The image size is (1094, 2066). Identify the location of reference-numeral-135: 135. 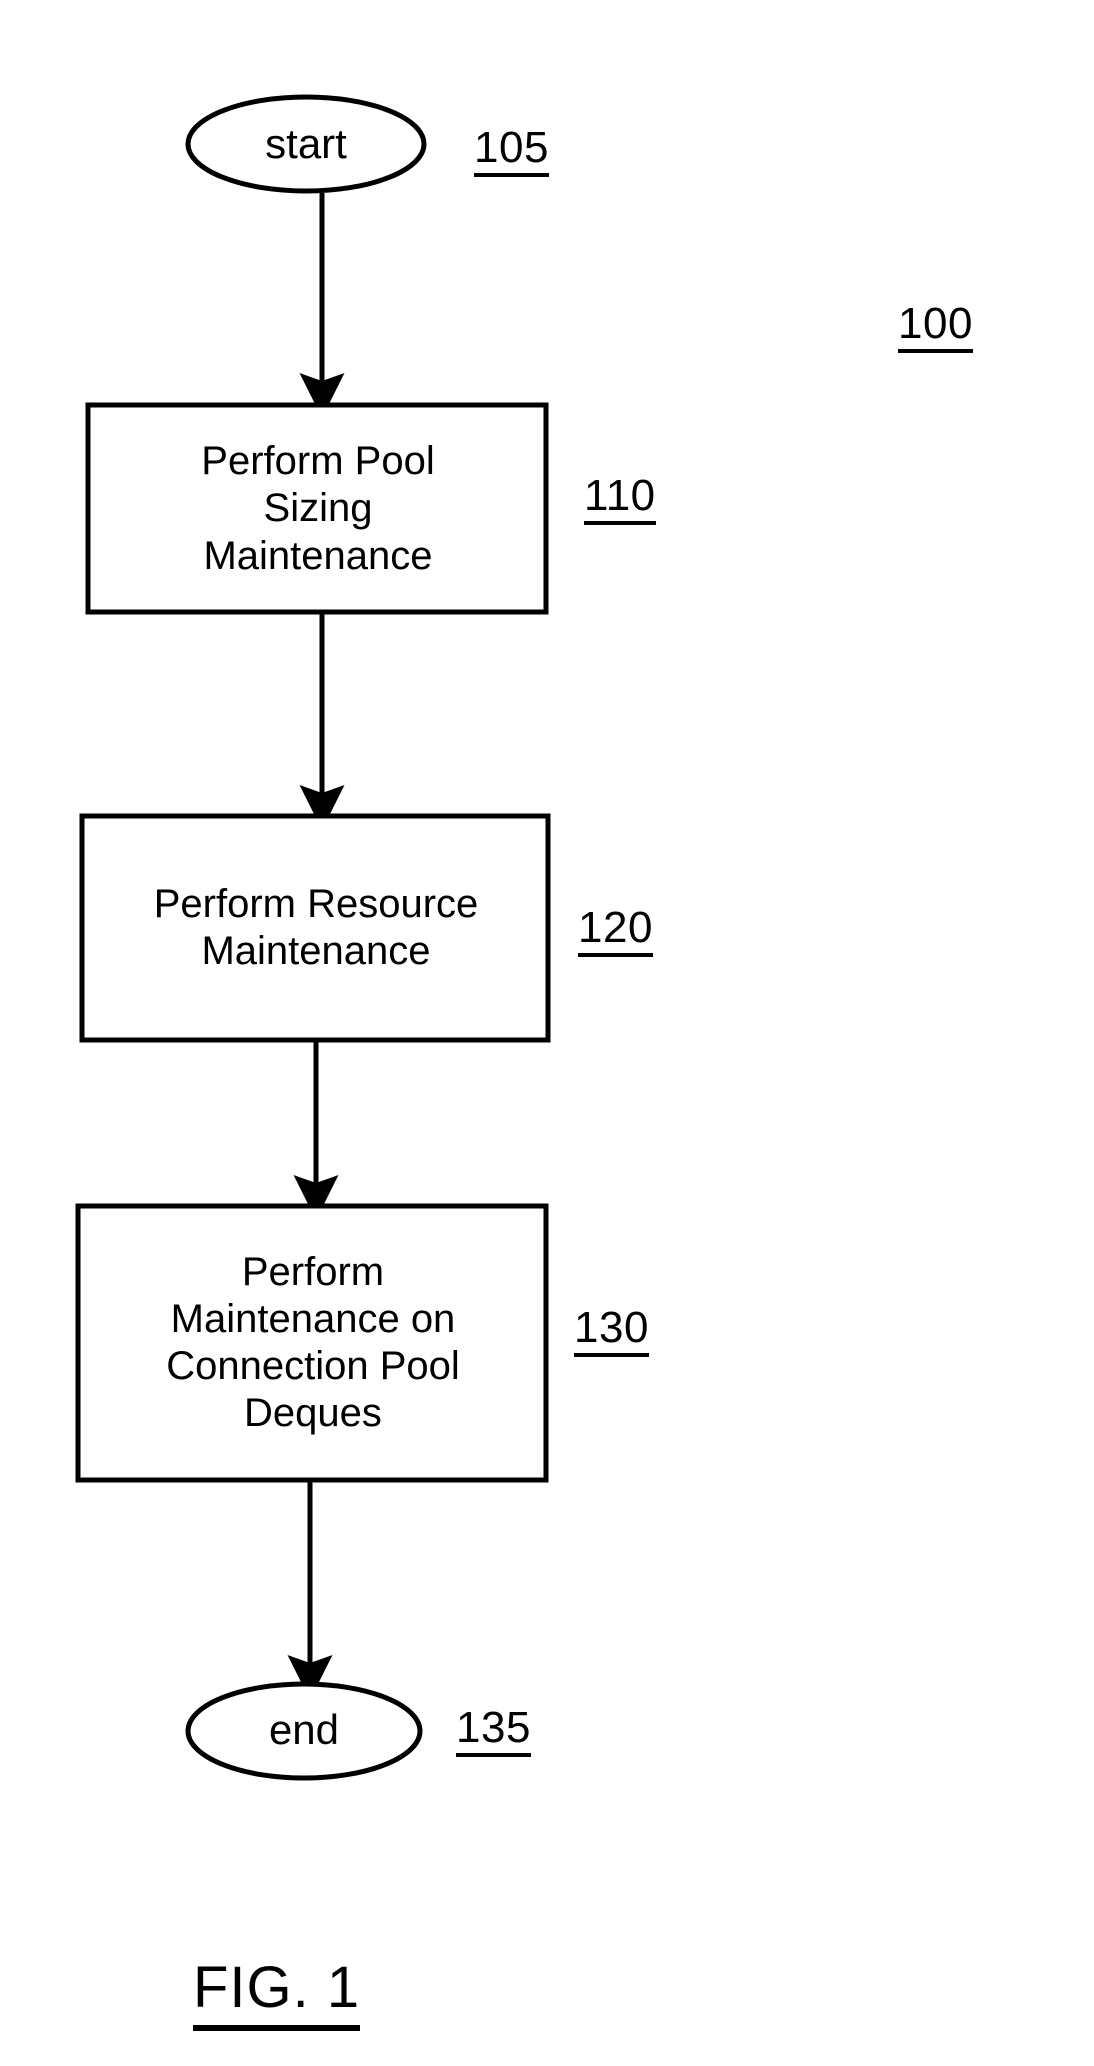
(493, 1731).